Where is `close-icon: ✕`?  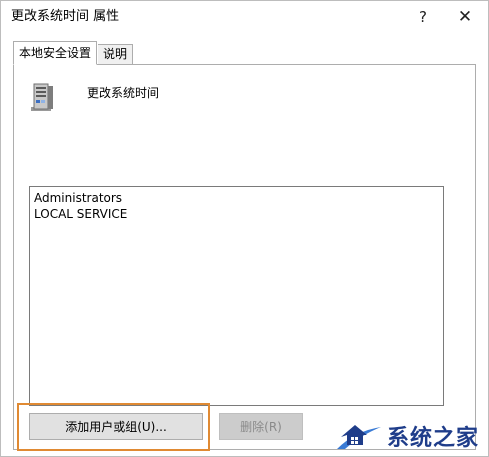 close-icon: ✕ is located at coordinates (465, 17).